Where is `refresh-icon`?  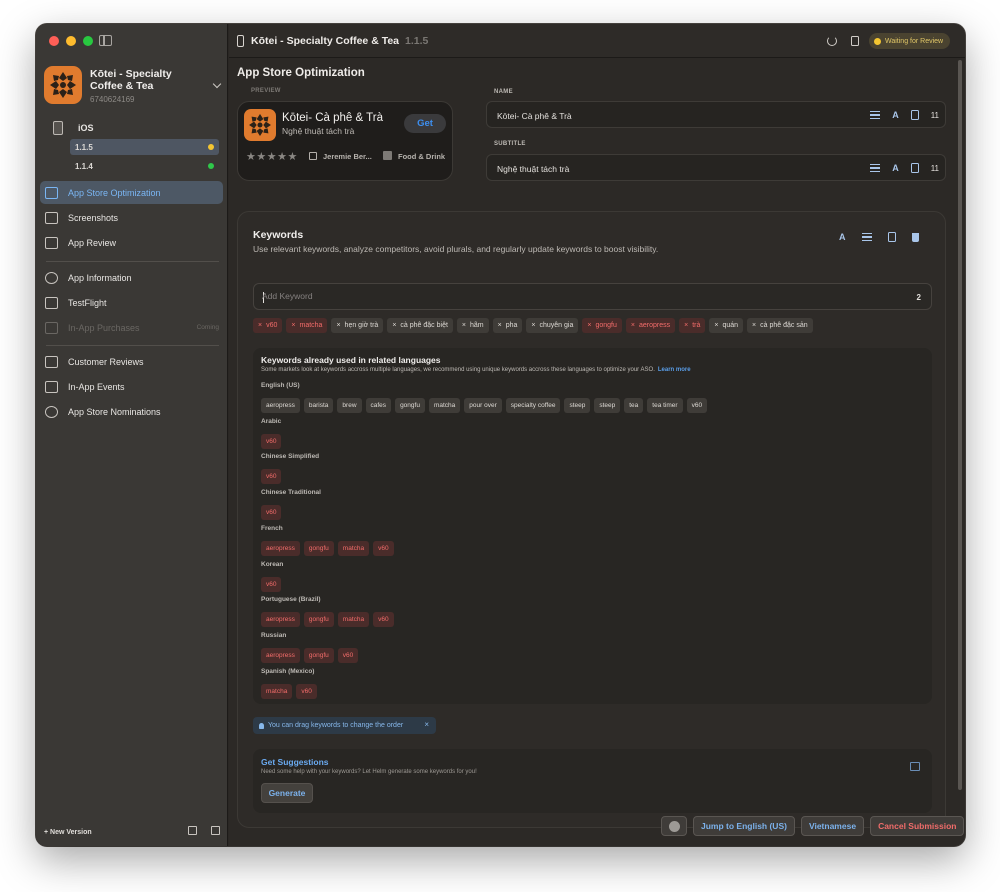
refresh-icon is located at coordinates (832, 41).